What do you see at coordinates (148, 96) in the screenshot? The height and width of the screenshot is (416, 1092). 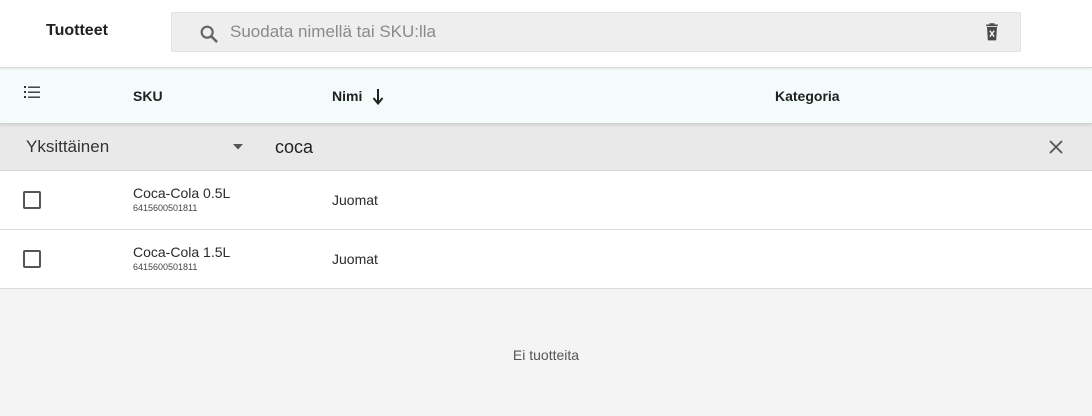 I see `column-header-sku: SKU` at bounding box center [148, 96].